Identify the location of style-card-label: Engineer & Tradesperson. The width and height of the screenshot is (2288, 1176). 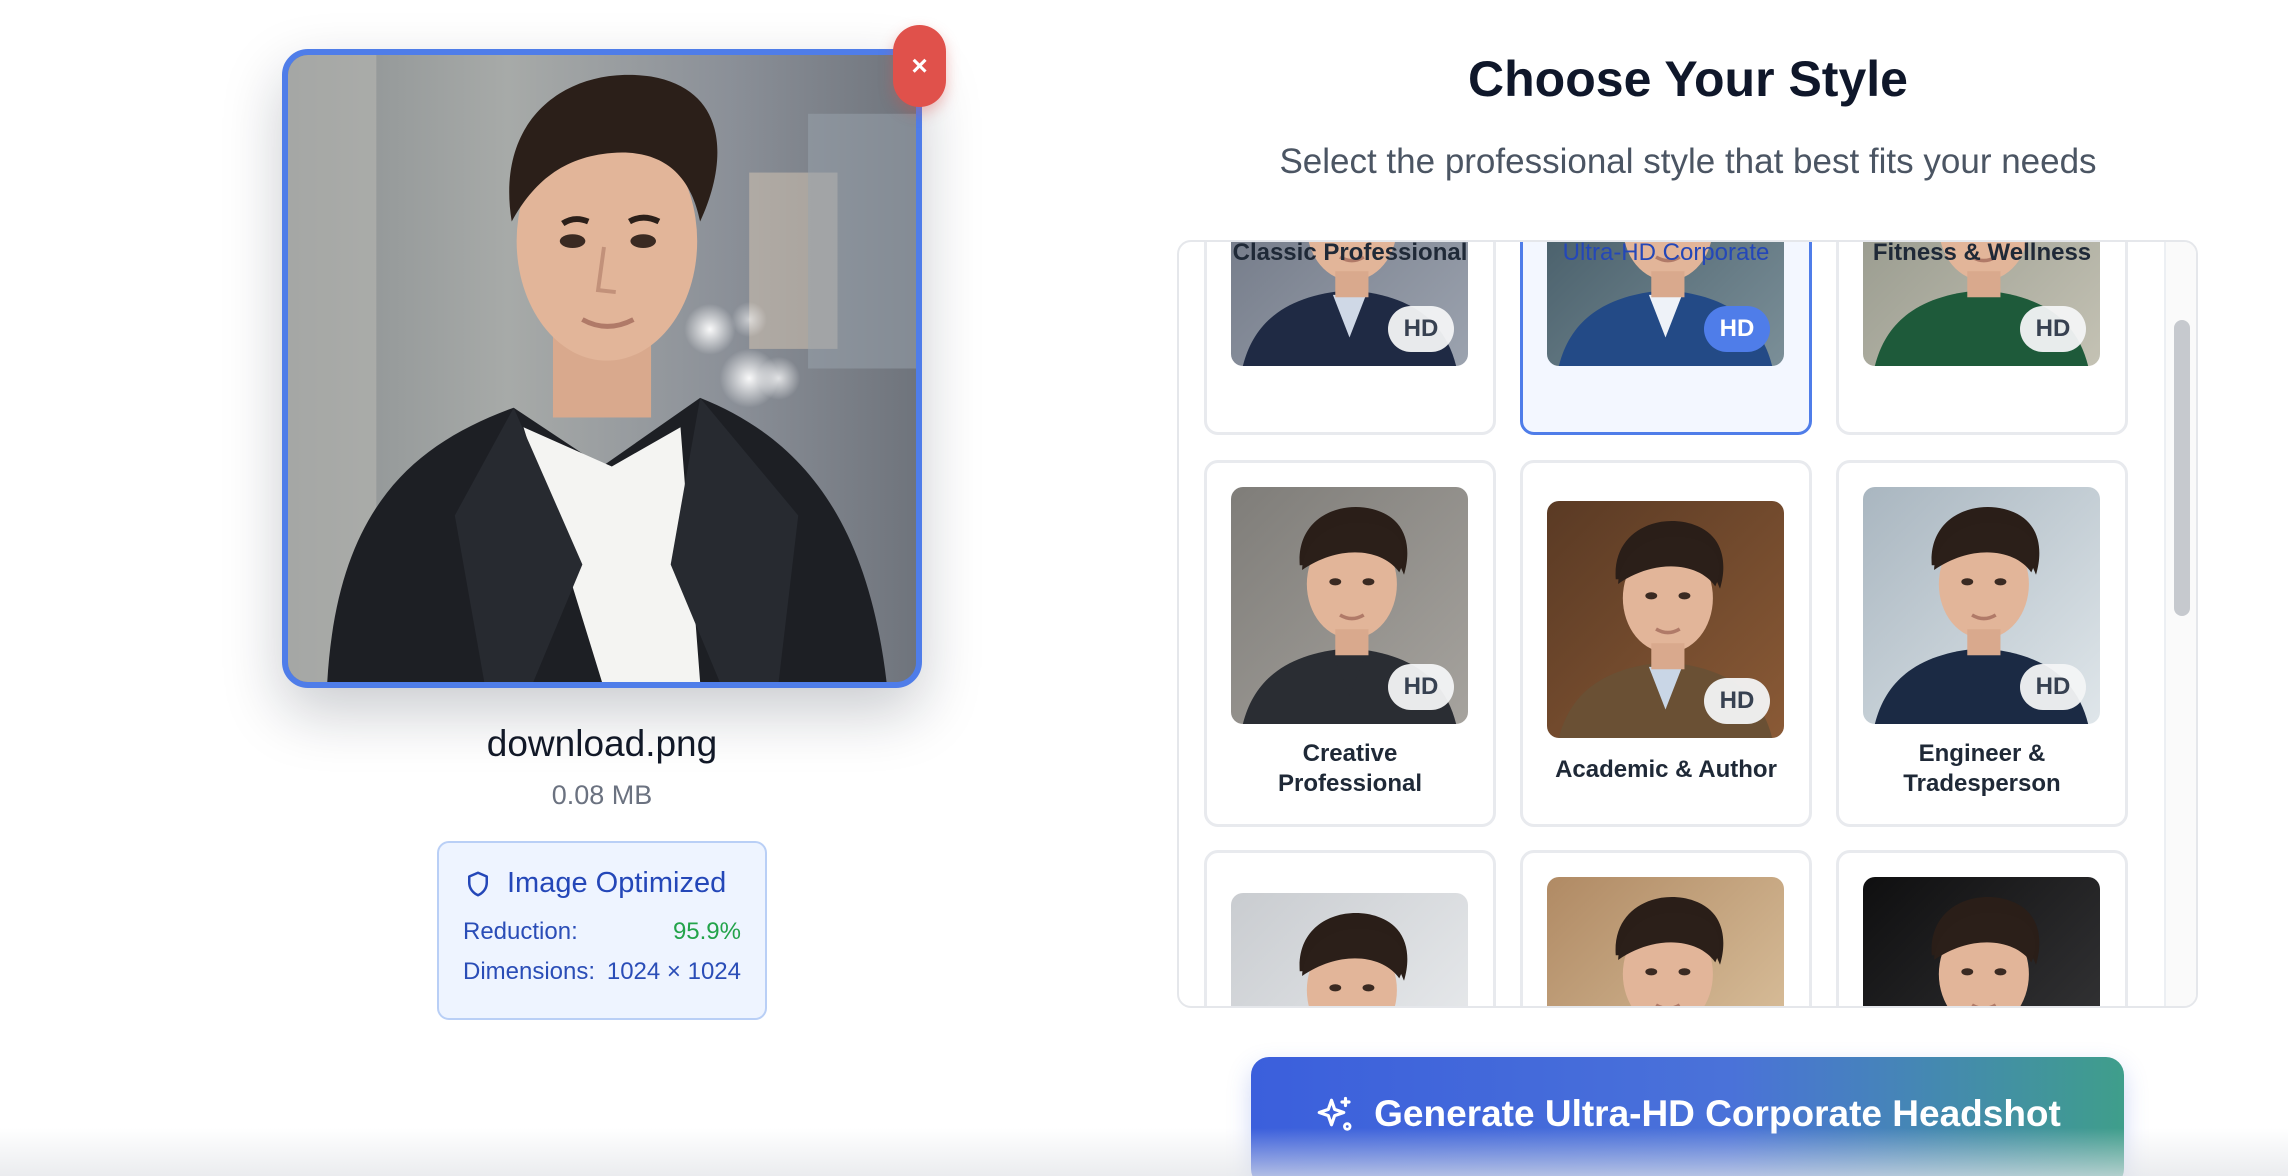
(1982, 768).